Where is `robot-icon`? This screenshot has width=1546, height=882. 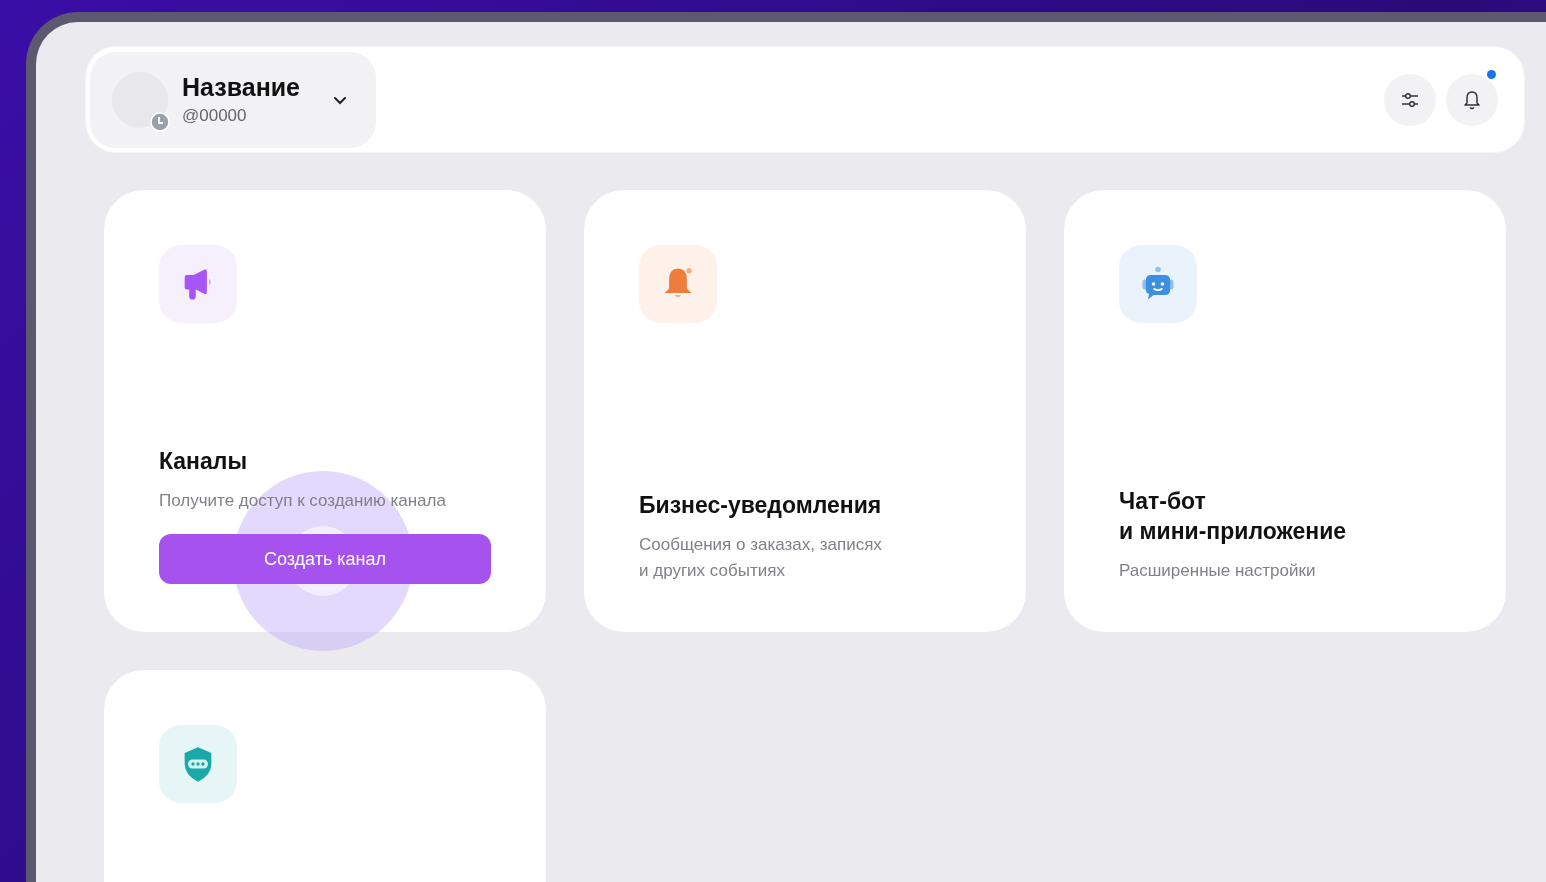 robot-icon is located at coordinates (1158, 283).